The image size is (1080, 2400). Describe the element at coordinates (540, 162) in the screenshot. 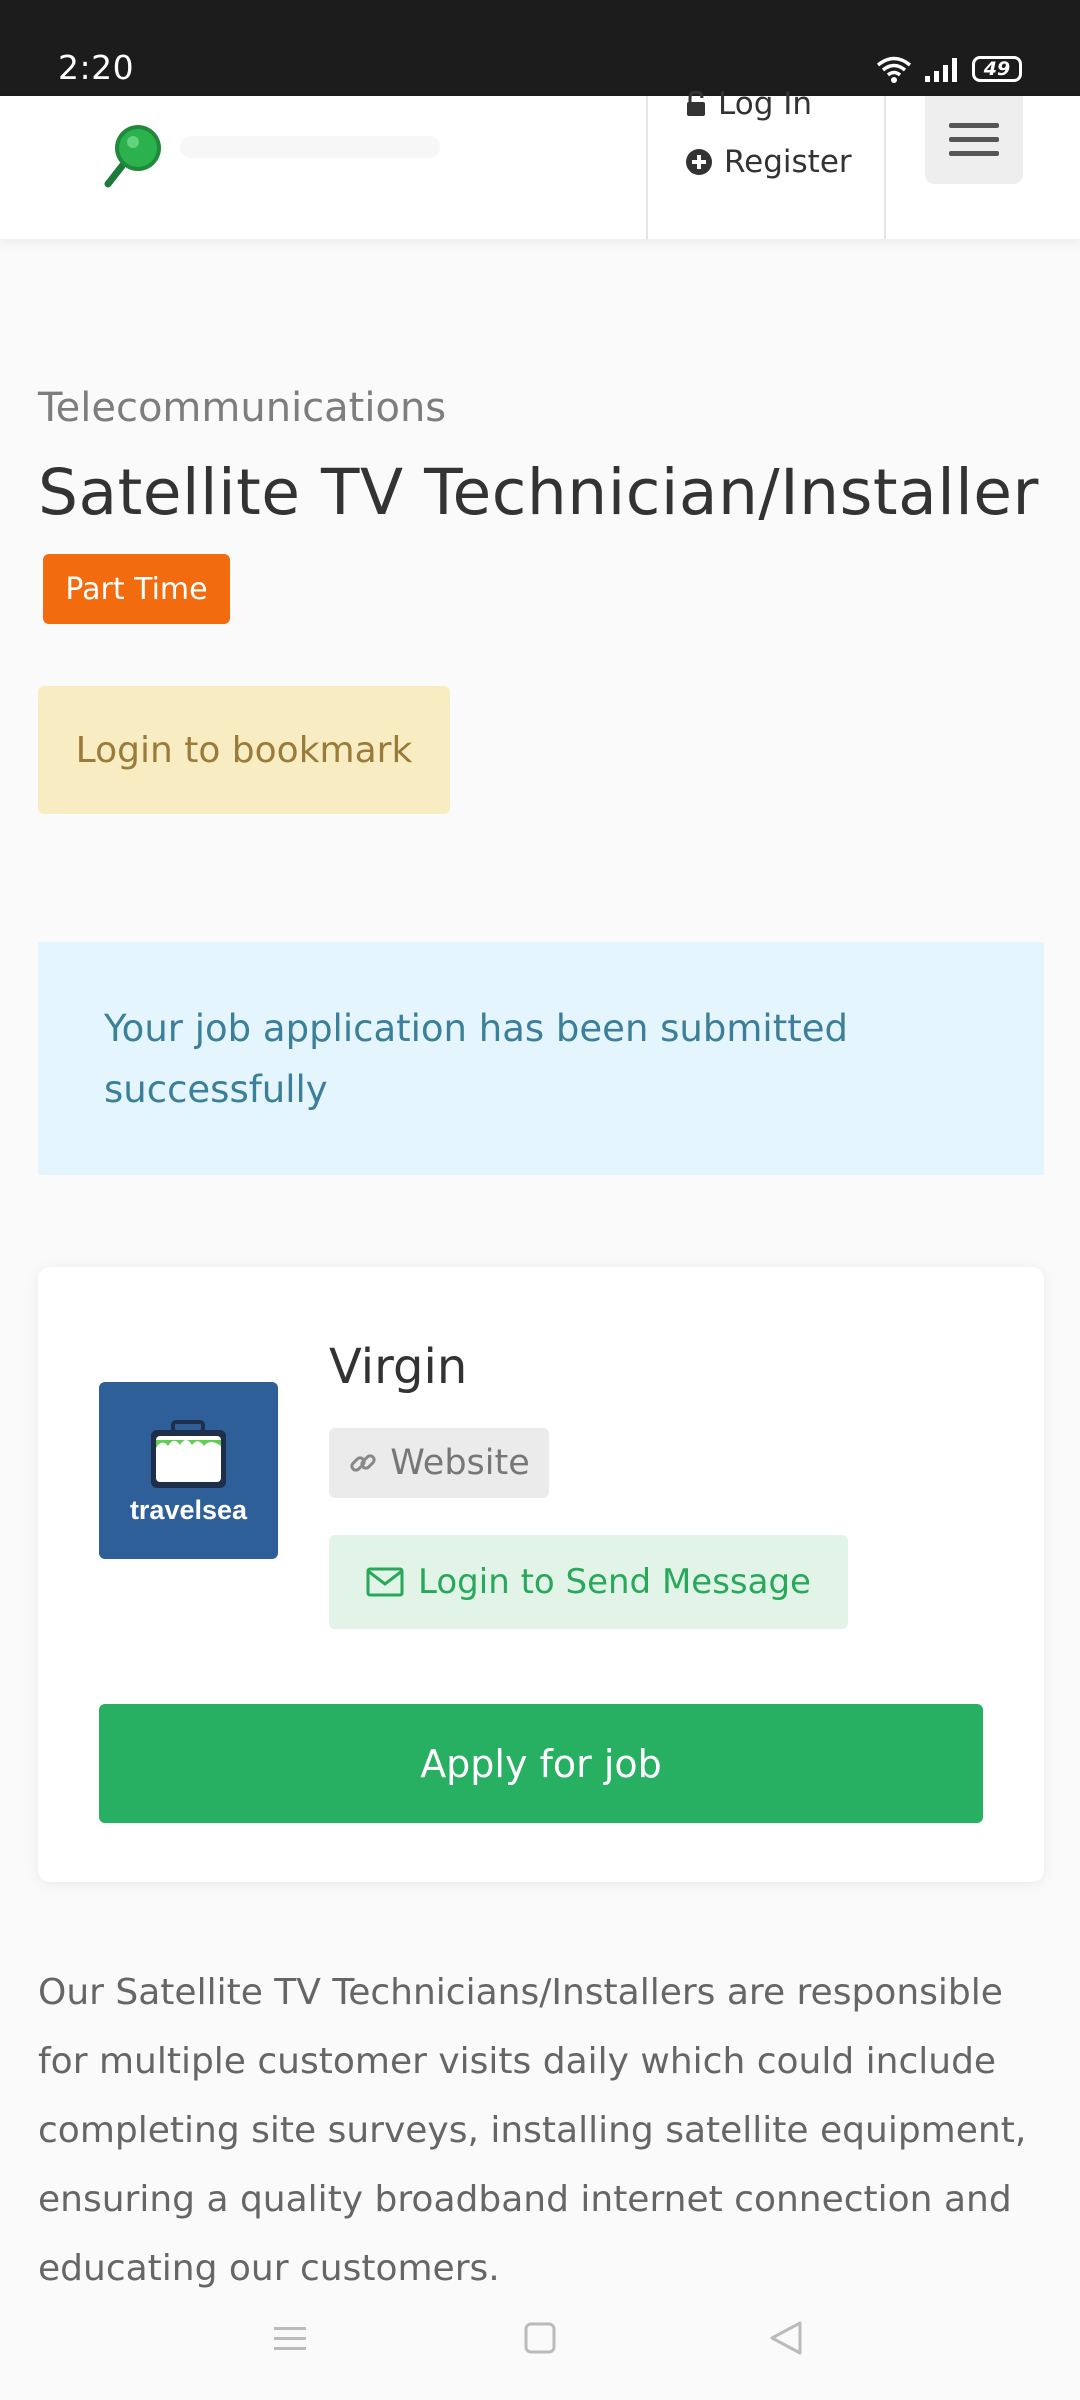

I see `site-header: Log In Register` at that location.